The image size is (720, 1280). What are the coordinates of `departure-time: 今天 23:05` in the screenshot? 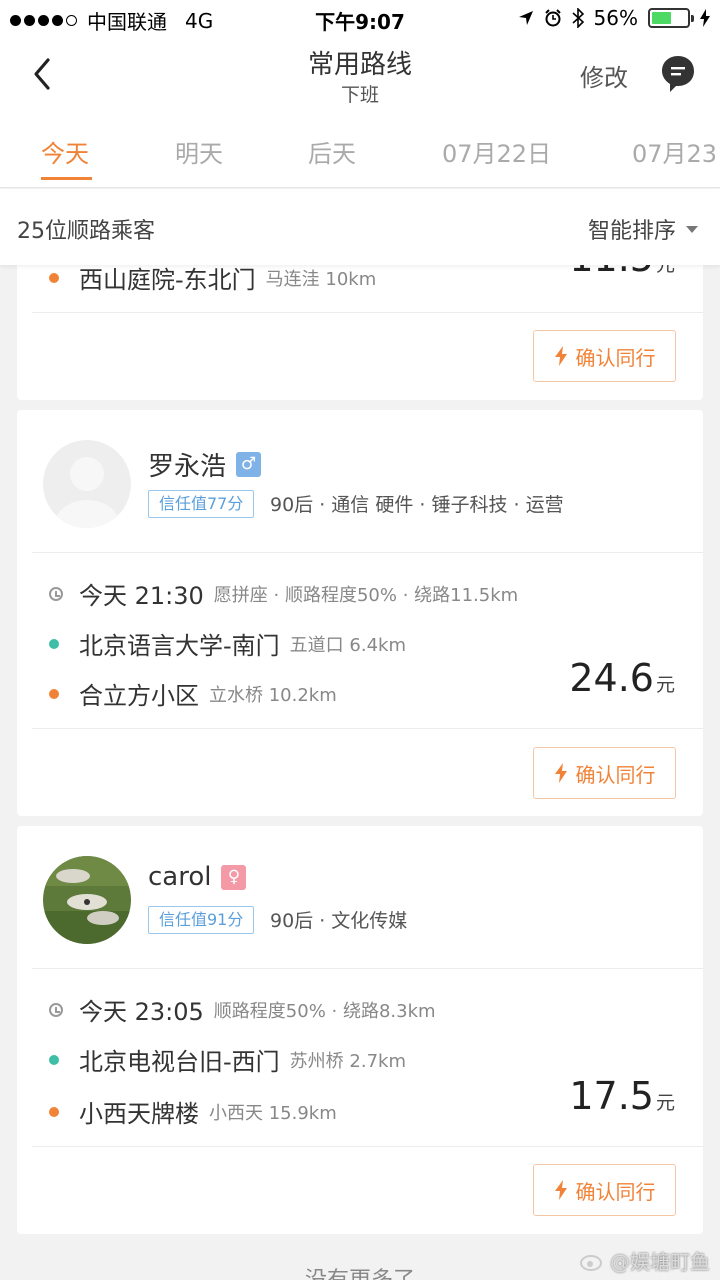 It's located at (141, 1012).